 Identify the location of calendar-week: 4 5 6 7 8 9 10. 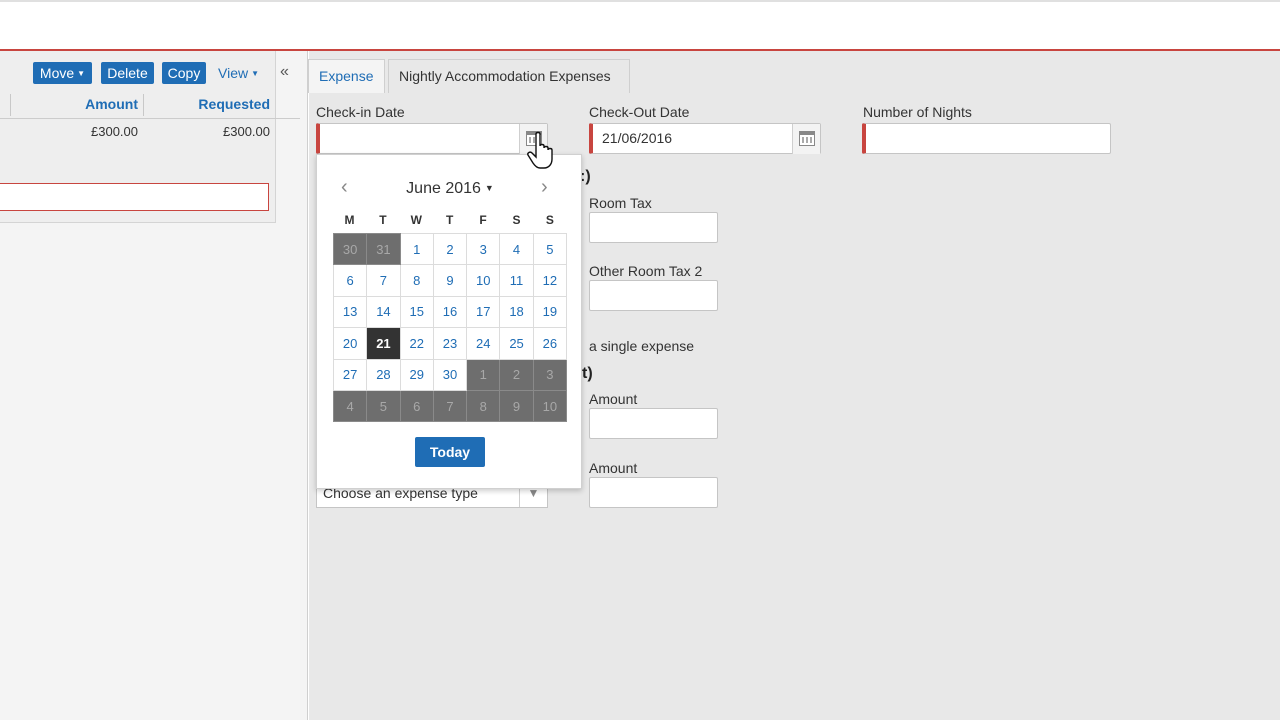
(450, 406).